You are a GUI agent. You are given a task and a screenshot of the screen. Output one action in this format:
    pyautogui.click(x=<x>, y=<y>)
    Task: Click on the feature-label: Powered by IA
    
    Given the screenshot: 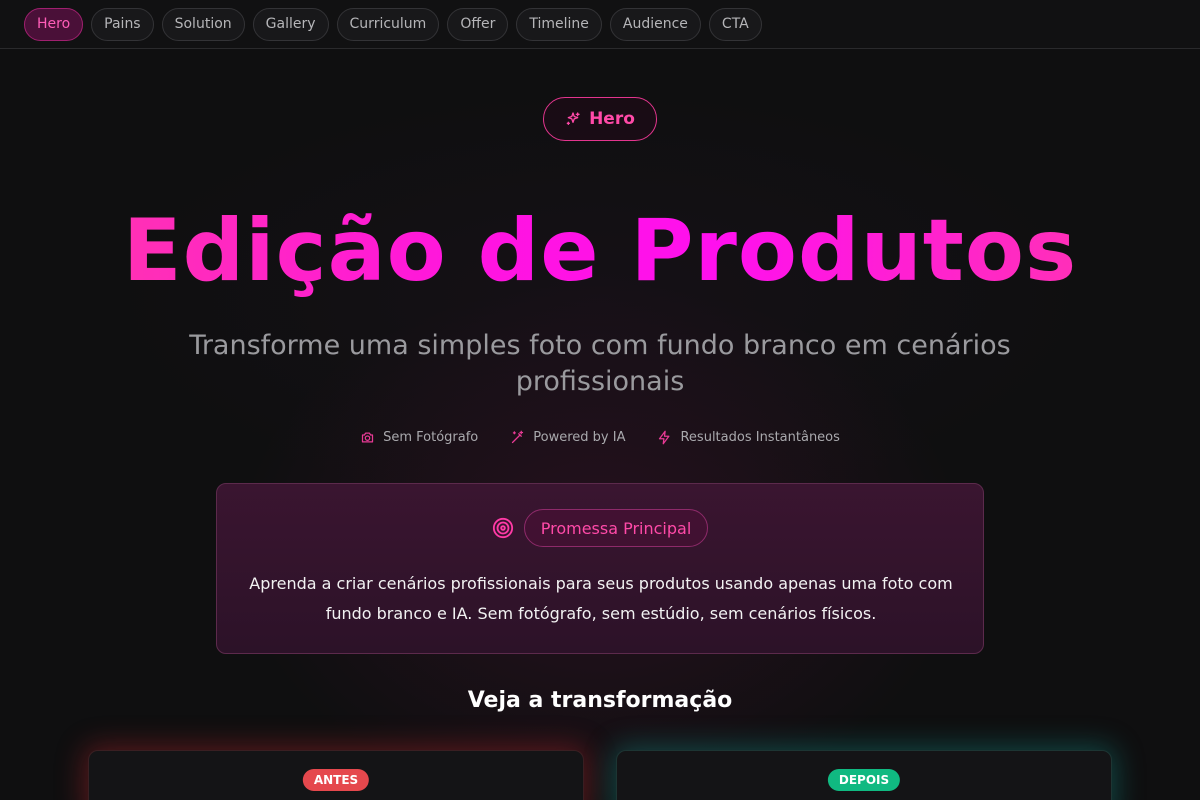 What is the action you would take?
    pyautogui.click(x=579, y=437)
    